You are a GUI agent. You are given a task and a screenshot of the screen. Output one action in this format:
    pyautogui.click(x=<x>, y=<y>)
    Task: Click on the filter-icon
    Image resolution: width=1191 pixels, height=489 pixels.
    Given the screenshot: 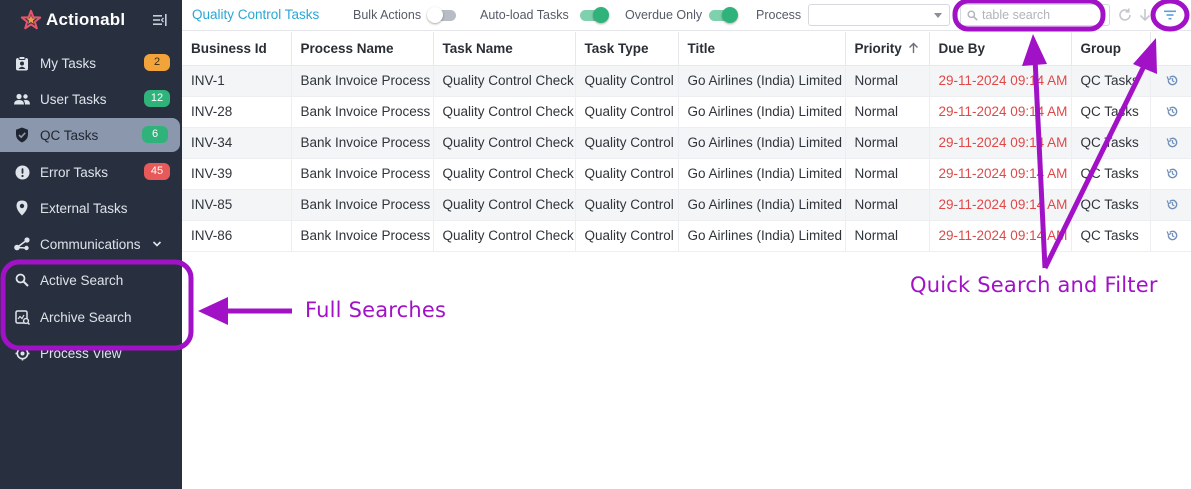 What is the action you would take?
    pyautogui.click(x=1170, y=15)
    